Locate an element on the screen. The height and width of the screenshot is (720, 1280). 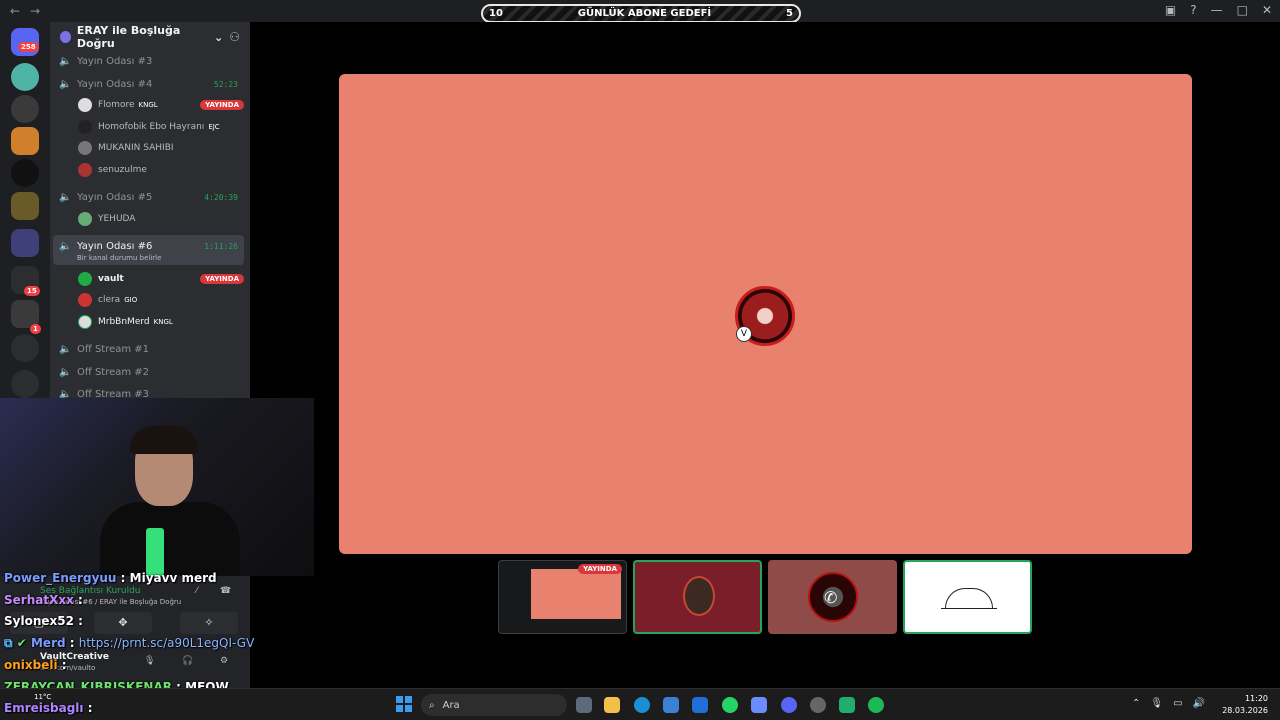
goal-right-value: 5 is located at coordinates (789, 13).